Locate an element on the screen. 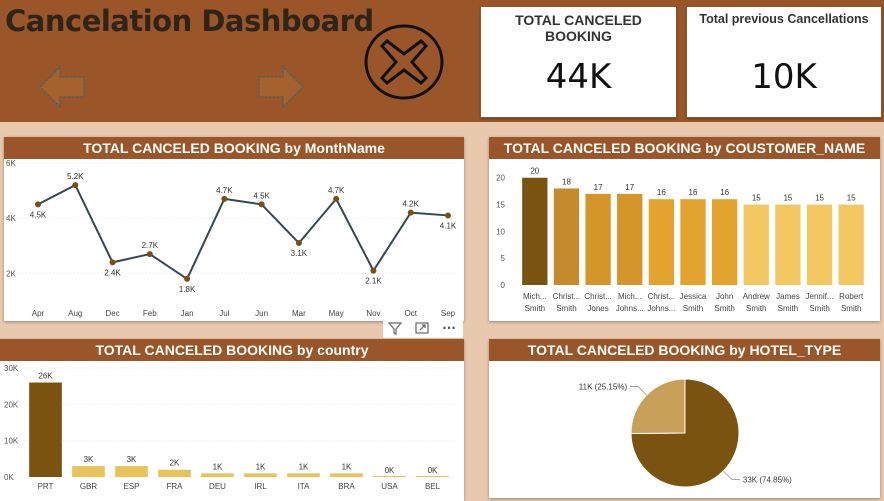 The image size is (884, 501). slice-label: 33K (74.85%) is located at coordinates (767, 479).